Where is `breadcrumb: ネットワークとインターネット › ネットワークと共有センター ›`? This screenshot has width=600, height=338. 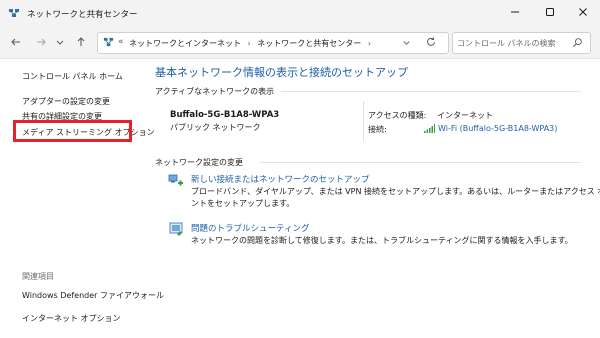 breadcrumb: ネットワークとインターネット › ネットワークと共有センター › is located at coordinates (252, 43).